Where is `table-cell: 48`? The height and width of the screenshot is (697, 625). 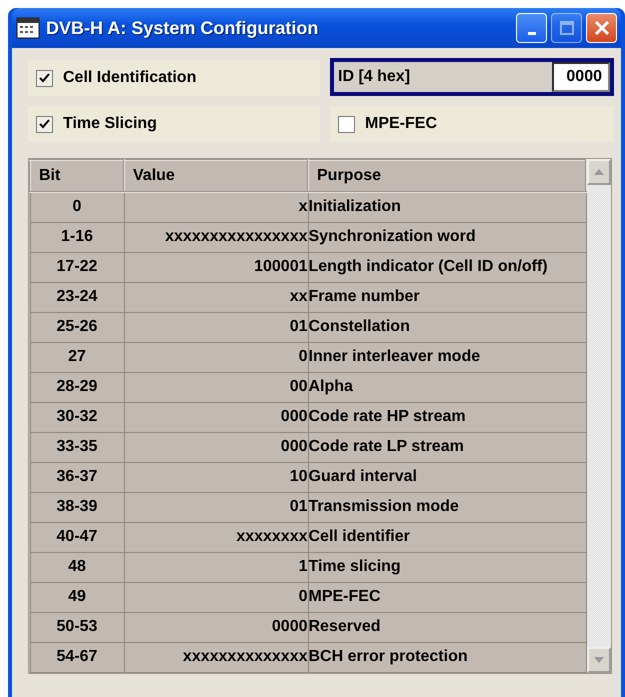 table-cell: 48 is located at coordinates (77, 567).